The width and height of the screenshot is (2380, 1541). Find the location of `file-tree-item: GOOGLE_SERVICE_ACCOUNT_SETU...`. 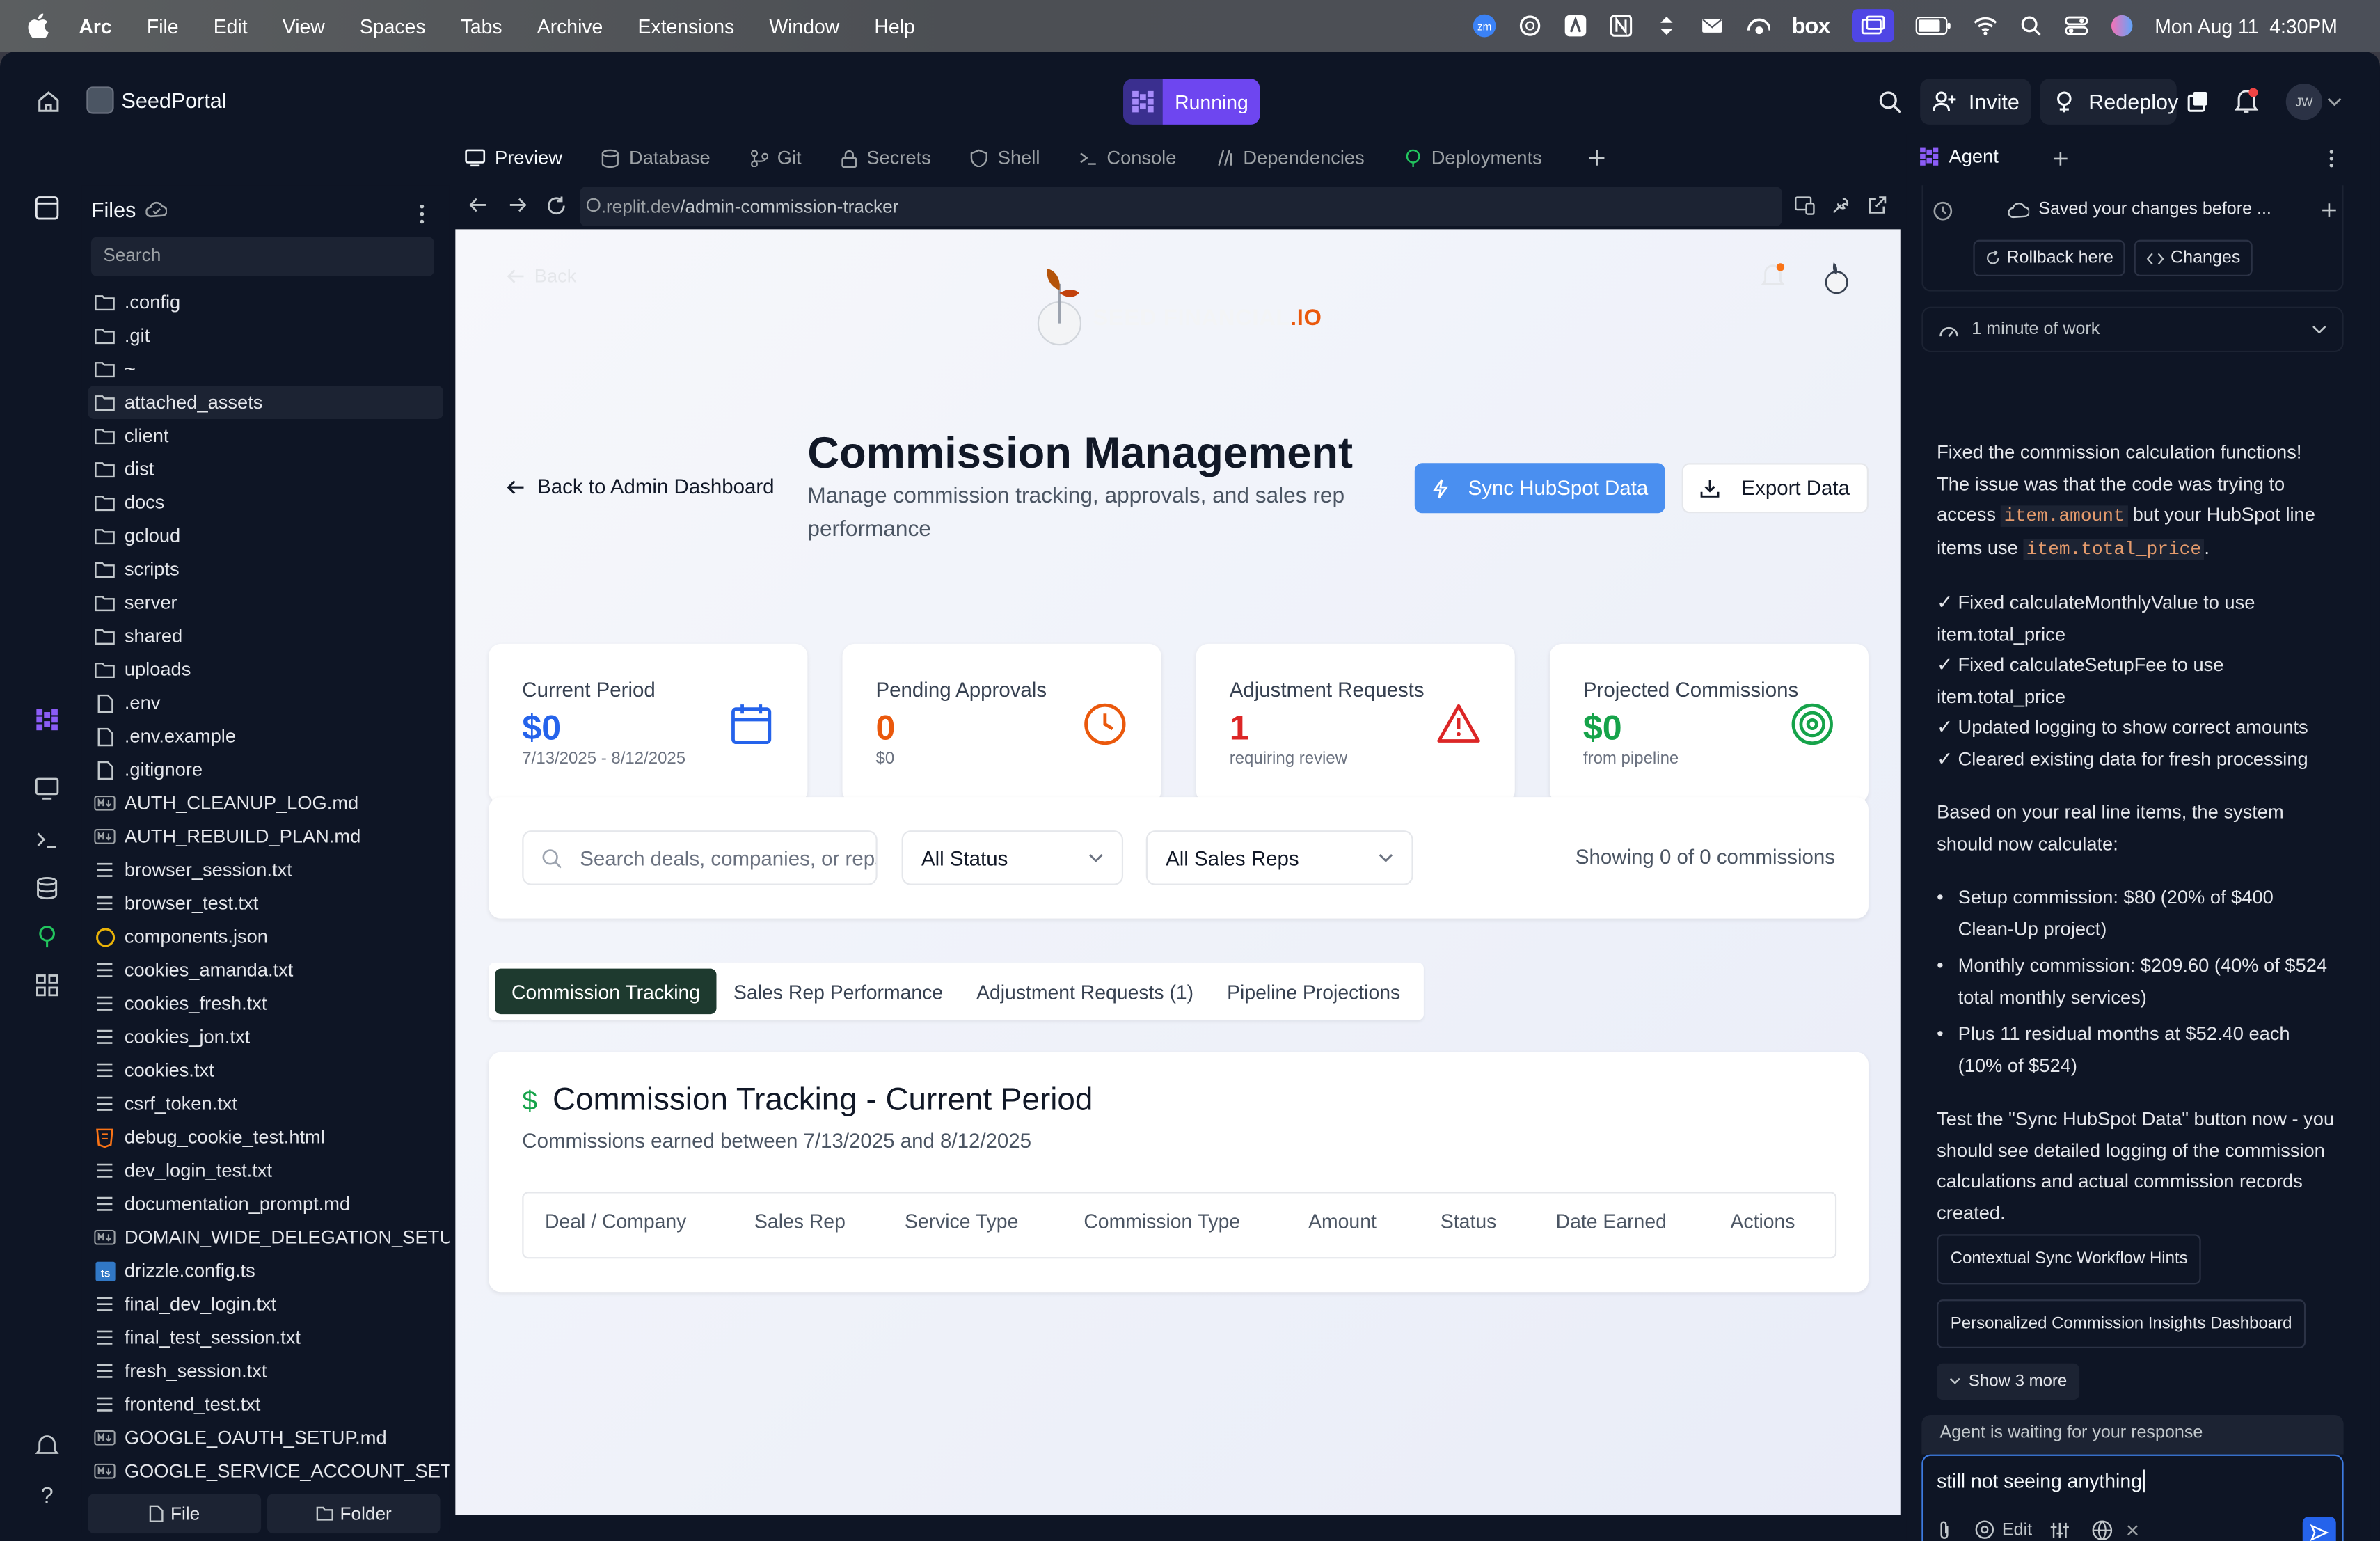

file-tree-item: GOOGLE_SERVICE_ACCOUNT_SETU... is located at coordinates (266, 1471).